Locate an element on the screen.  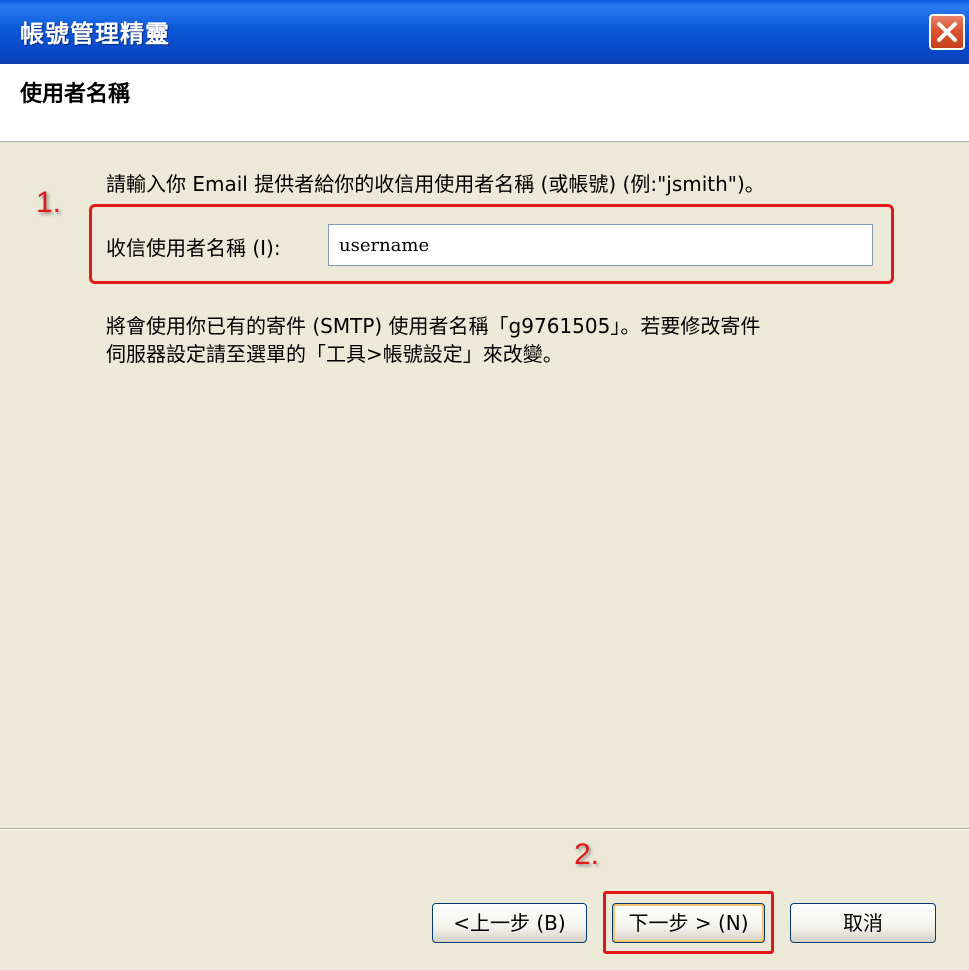
highlight-box-next is located at coordinates (688, 922).